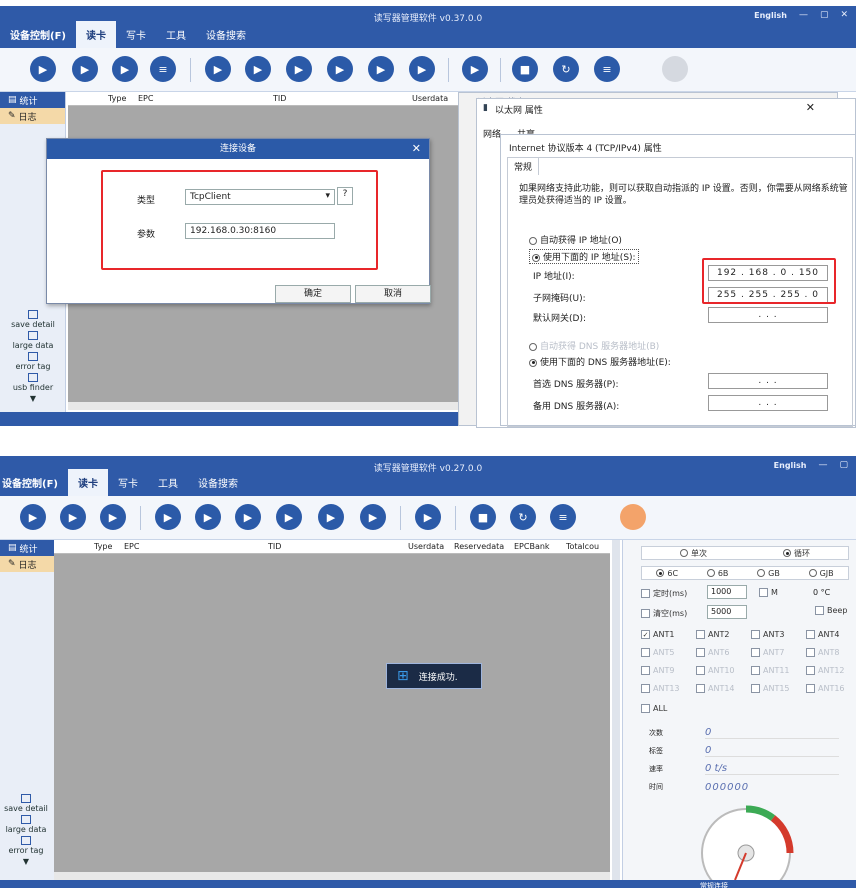 The width and height of the screenshot is (856, 891). I want to click on list-icon: ≡, so click(163, 69).